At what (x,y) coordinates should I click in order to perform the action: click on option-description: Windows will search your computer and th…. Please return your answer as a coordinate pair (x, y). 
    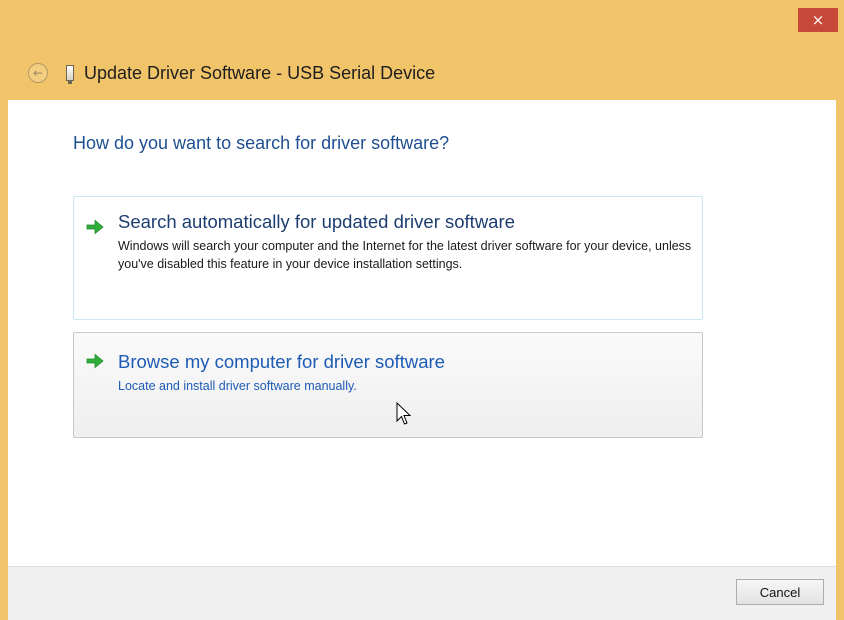
    Looking at the image, I should click on (405, 255).